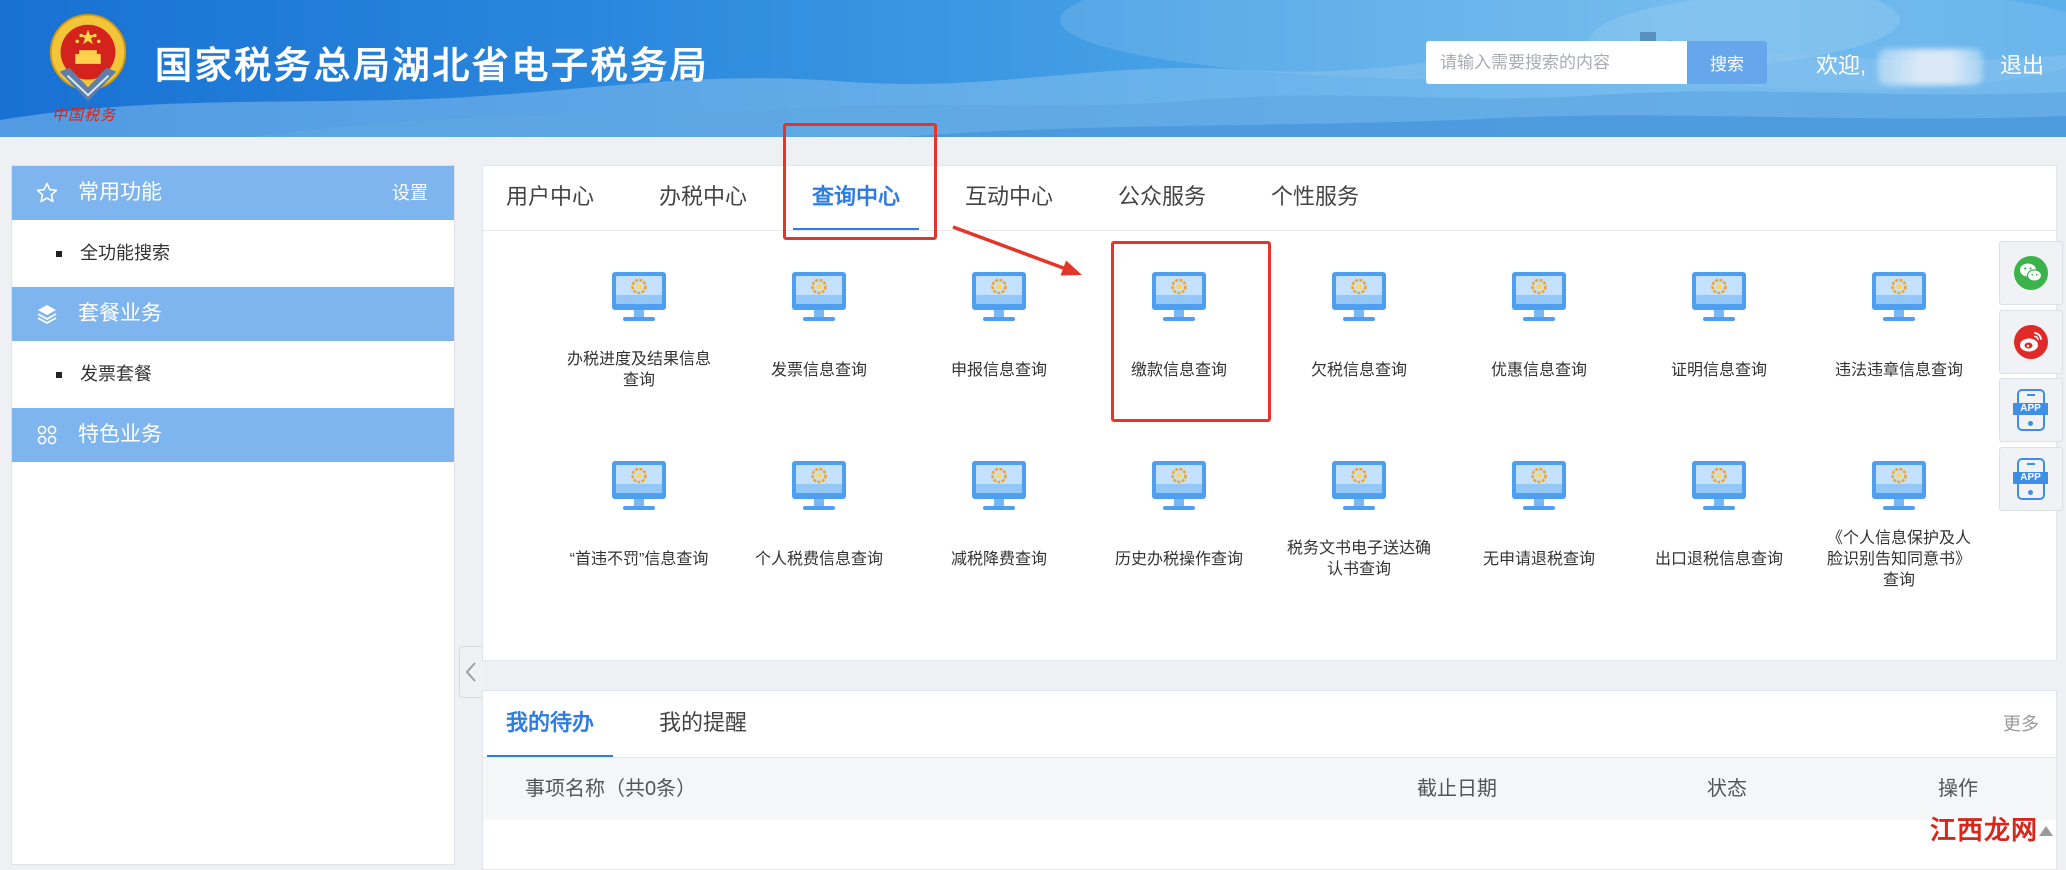  What do you see at coordinates (1727, 62) in the screenshot?
I see `search-button: 搜索` at bounding box center [1727, 62].